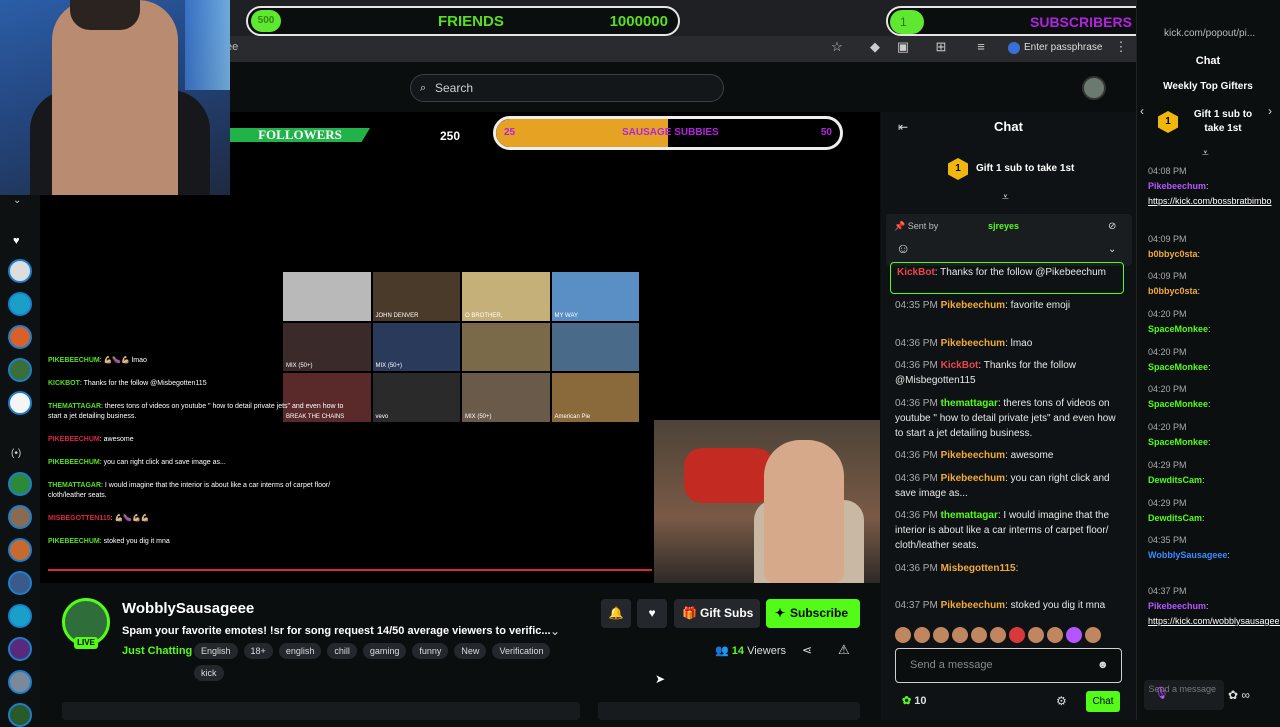 This screenshot has width=1280, height=727. I want to click on followers-goal-value: 250, so click(450, 136).